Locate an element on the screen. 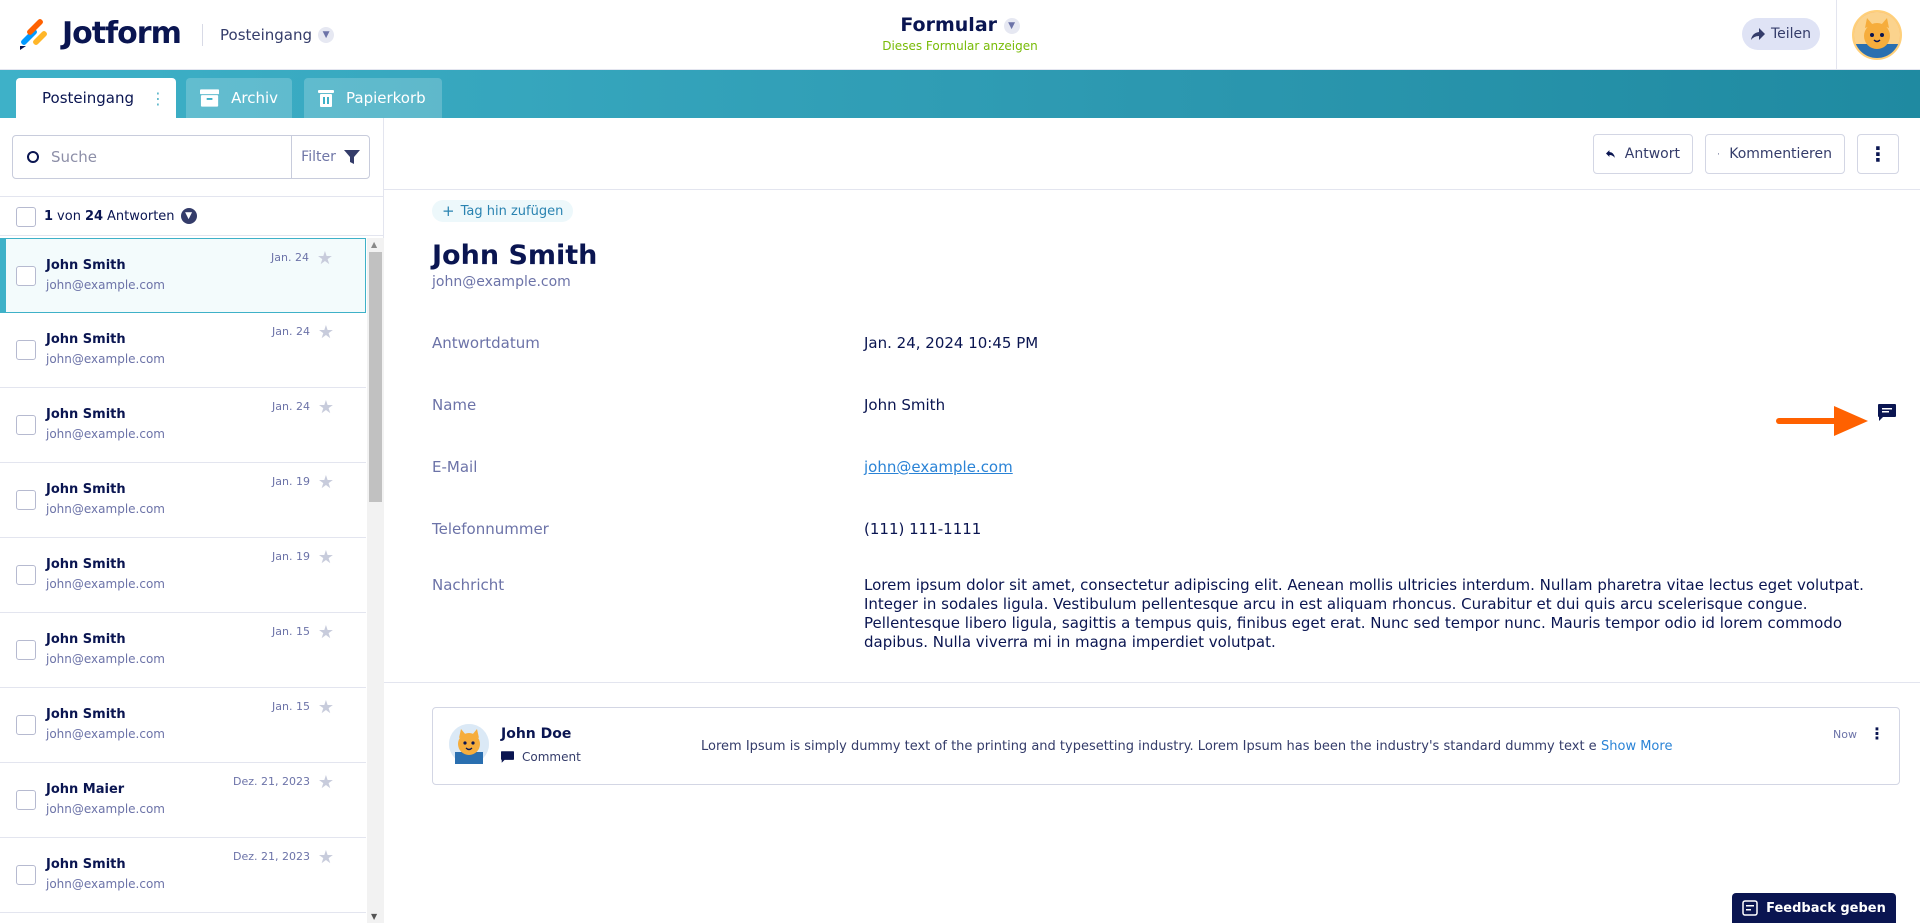 This screenshot has height=923, width=1920. tab-trash: Papierkorb is located at coordinates (373, 98).